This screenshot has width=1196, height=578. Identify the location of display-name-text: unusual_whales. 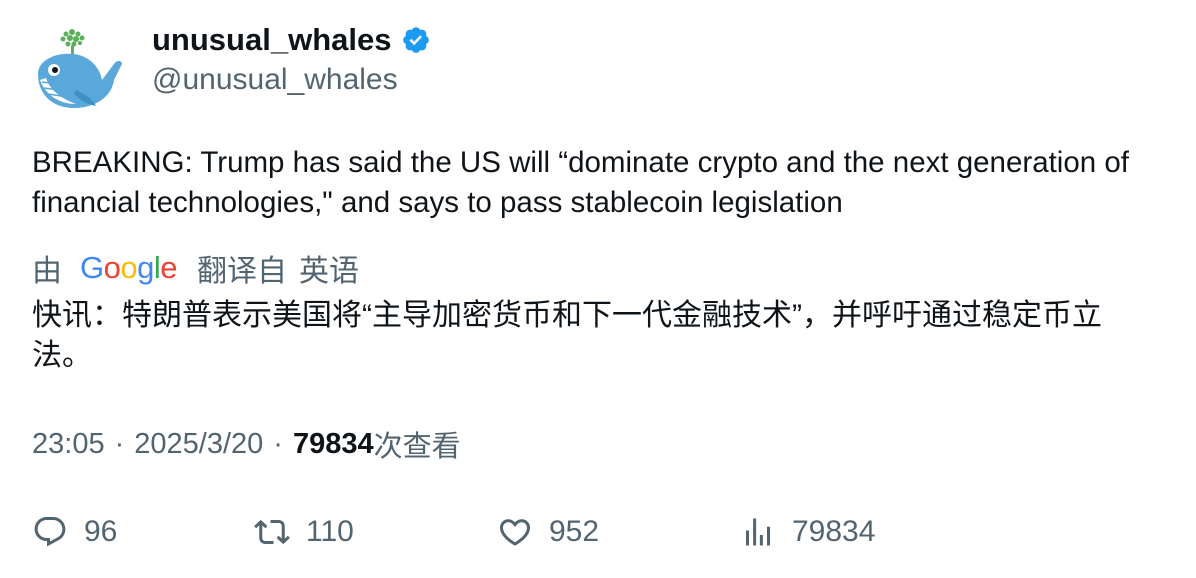
(272, 39).